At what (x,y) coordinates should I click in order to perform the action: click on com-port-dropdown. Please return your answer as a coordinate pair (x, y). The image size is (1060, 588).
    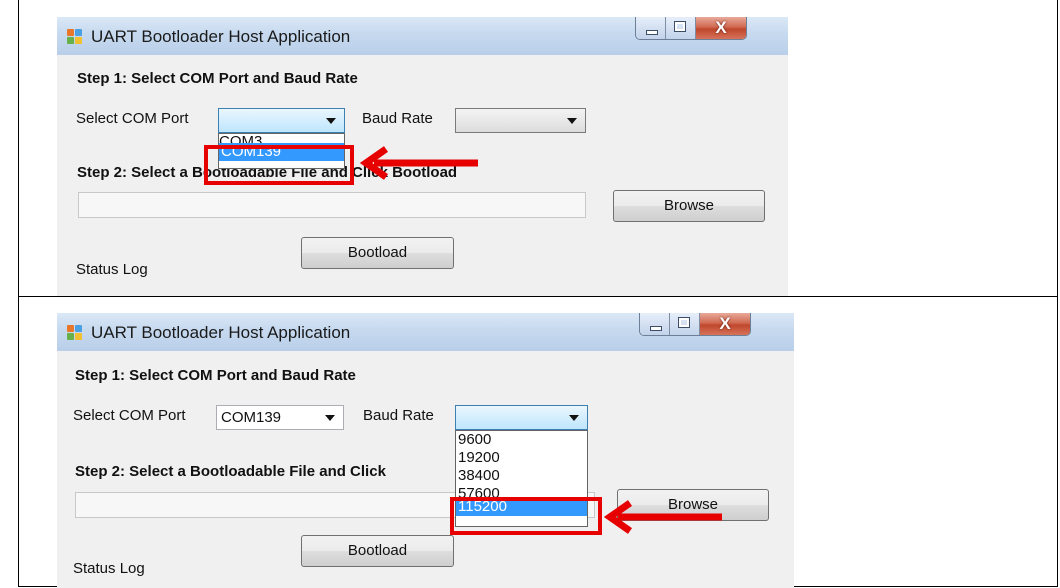
    Looking at the image, I should click on (281, 120).